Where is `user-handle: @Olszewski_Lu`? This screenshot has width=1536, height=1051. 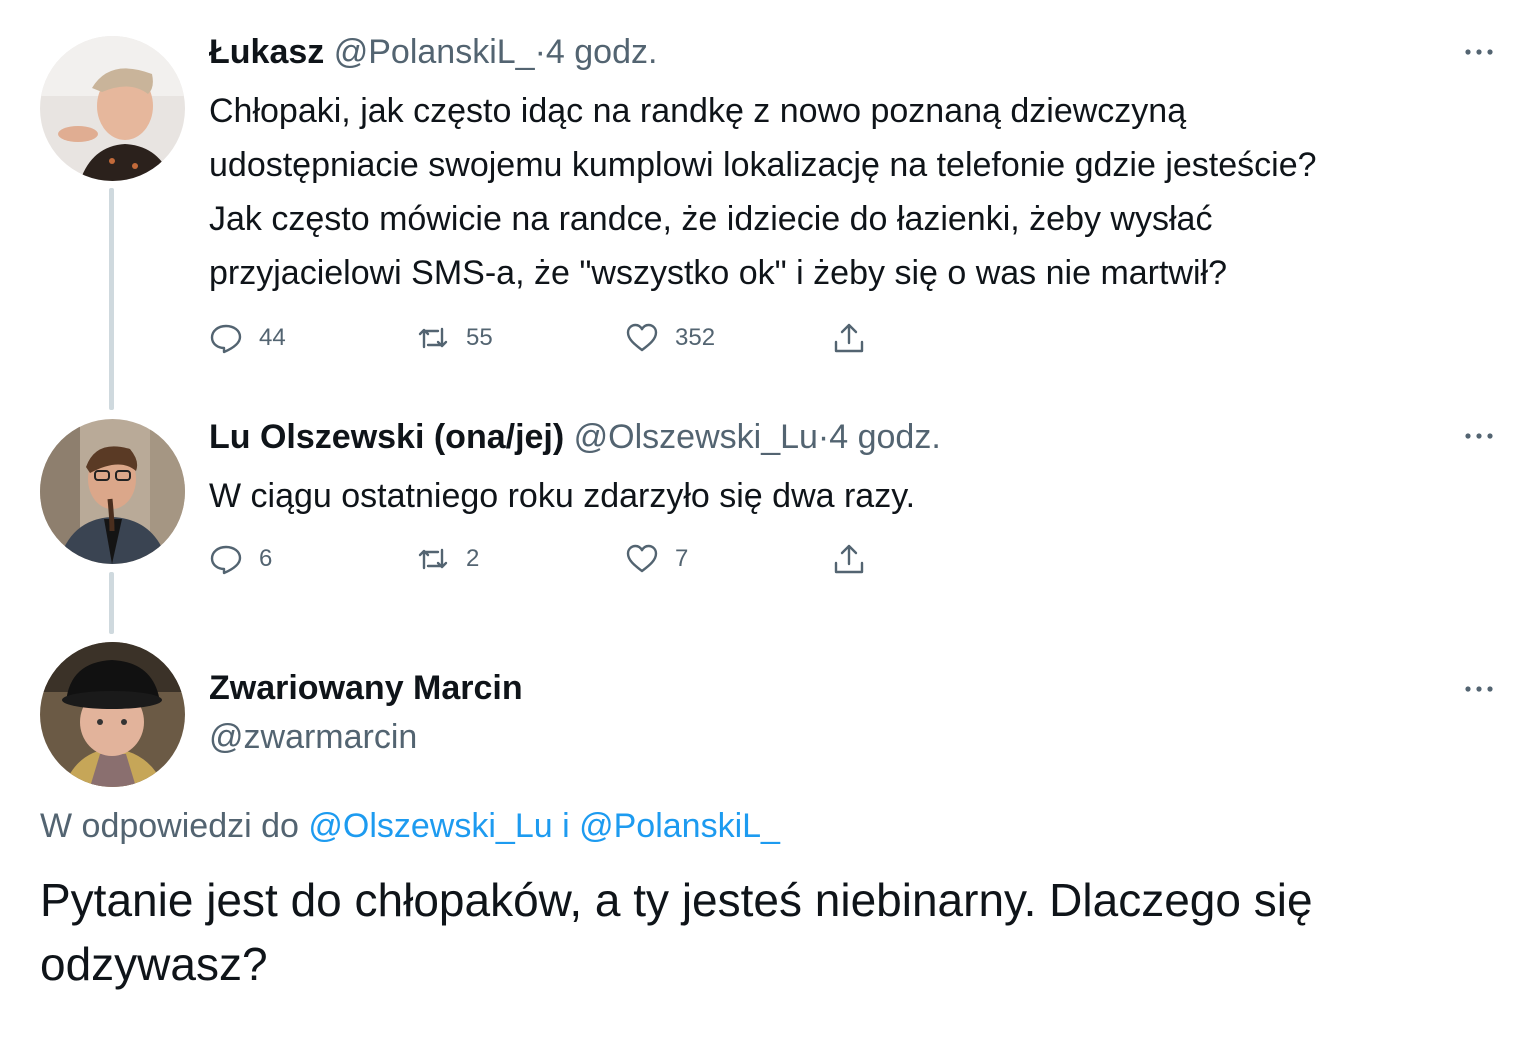 user-handle: @Olszewski_Lu is located at coordinates (696, 437).